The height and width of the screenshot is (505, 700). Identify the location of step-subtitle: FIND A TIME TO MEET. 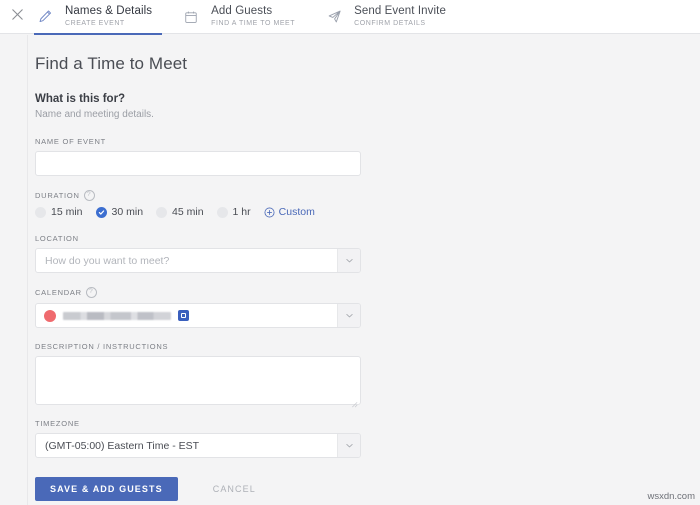
(253, 24).